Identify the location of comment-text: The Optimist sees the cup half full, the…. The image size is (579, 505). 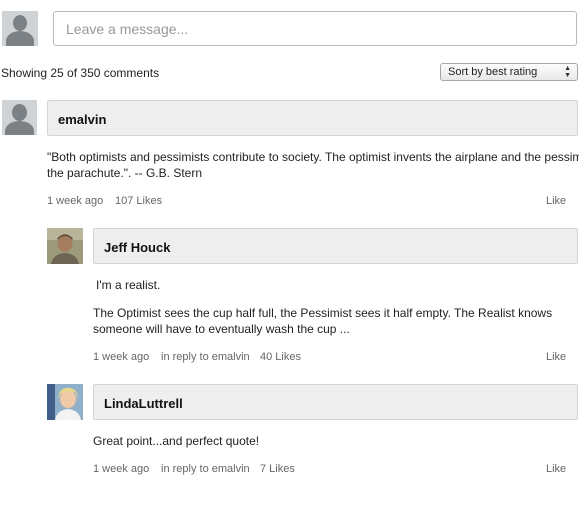
(335, 321).